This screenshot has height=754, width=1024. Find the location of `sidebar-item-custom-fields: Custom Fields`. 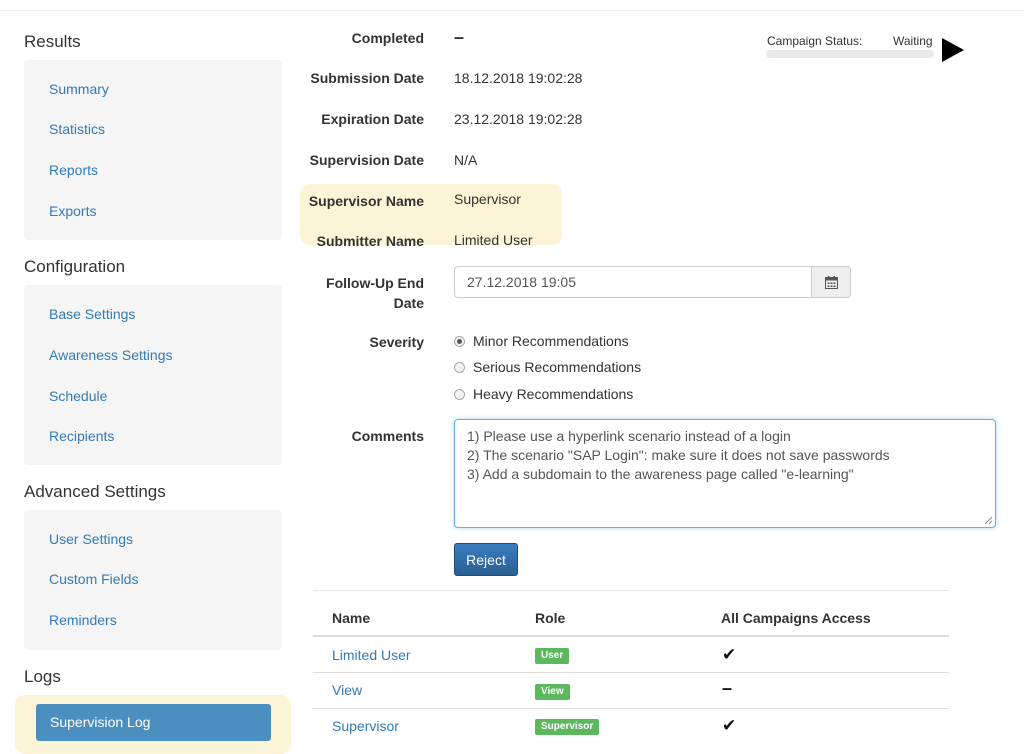

sidebar-item-custom-fields: Custom Fields is located at coordinates (93, 579).